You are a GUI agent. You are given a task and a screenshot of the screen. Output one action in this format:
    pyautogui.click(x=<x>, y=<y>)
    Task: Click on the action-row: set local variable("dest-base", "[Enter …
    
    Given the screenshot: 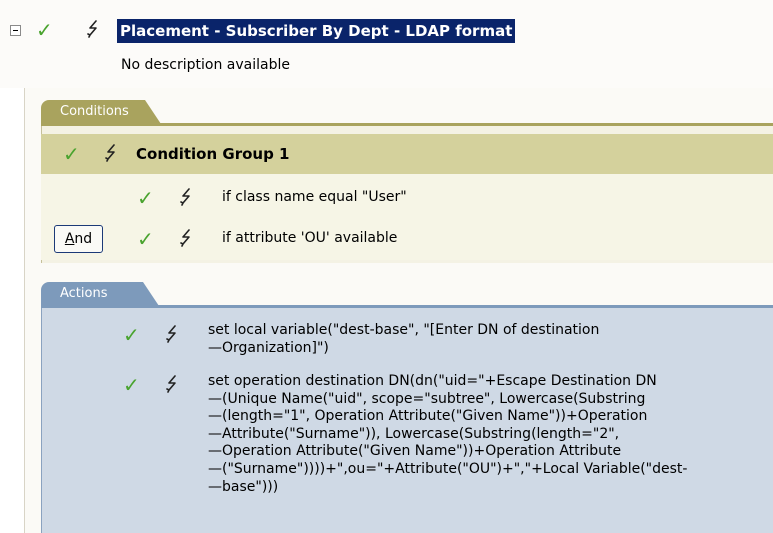 What is the action you would take?
    pyautogui.click(x=403, y=339)
    